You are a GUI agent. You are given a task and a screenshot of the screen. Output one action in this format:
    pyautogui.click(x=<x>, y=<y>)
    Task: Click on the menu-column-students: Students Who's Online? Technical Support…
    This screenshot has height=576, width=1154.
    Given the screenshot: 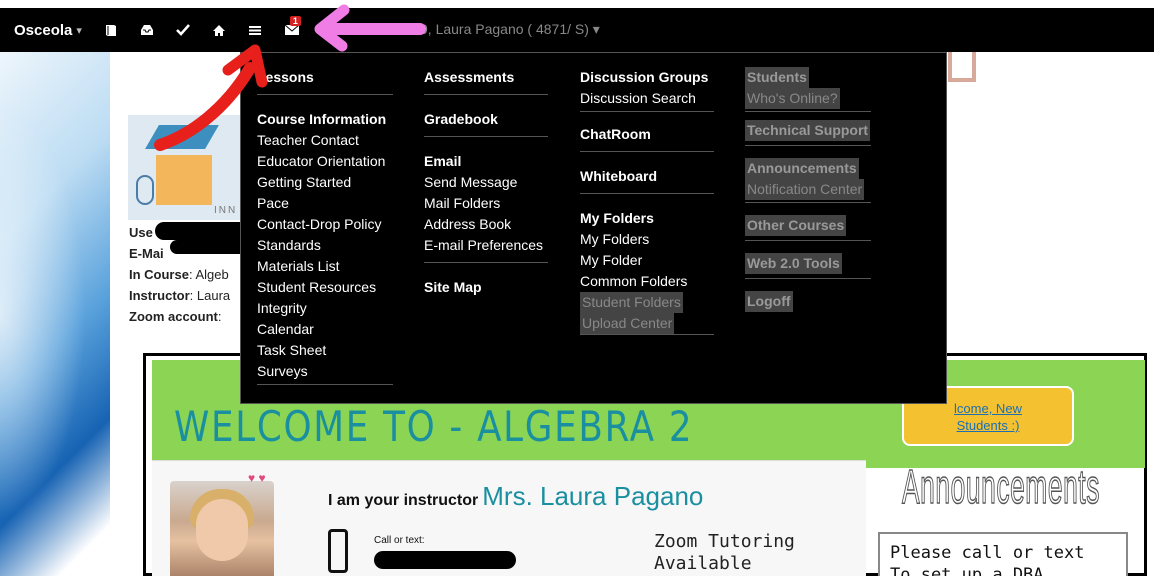 What is the action you would take?
    pyautogui.click(x=808, y=189)
    